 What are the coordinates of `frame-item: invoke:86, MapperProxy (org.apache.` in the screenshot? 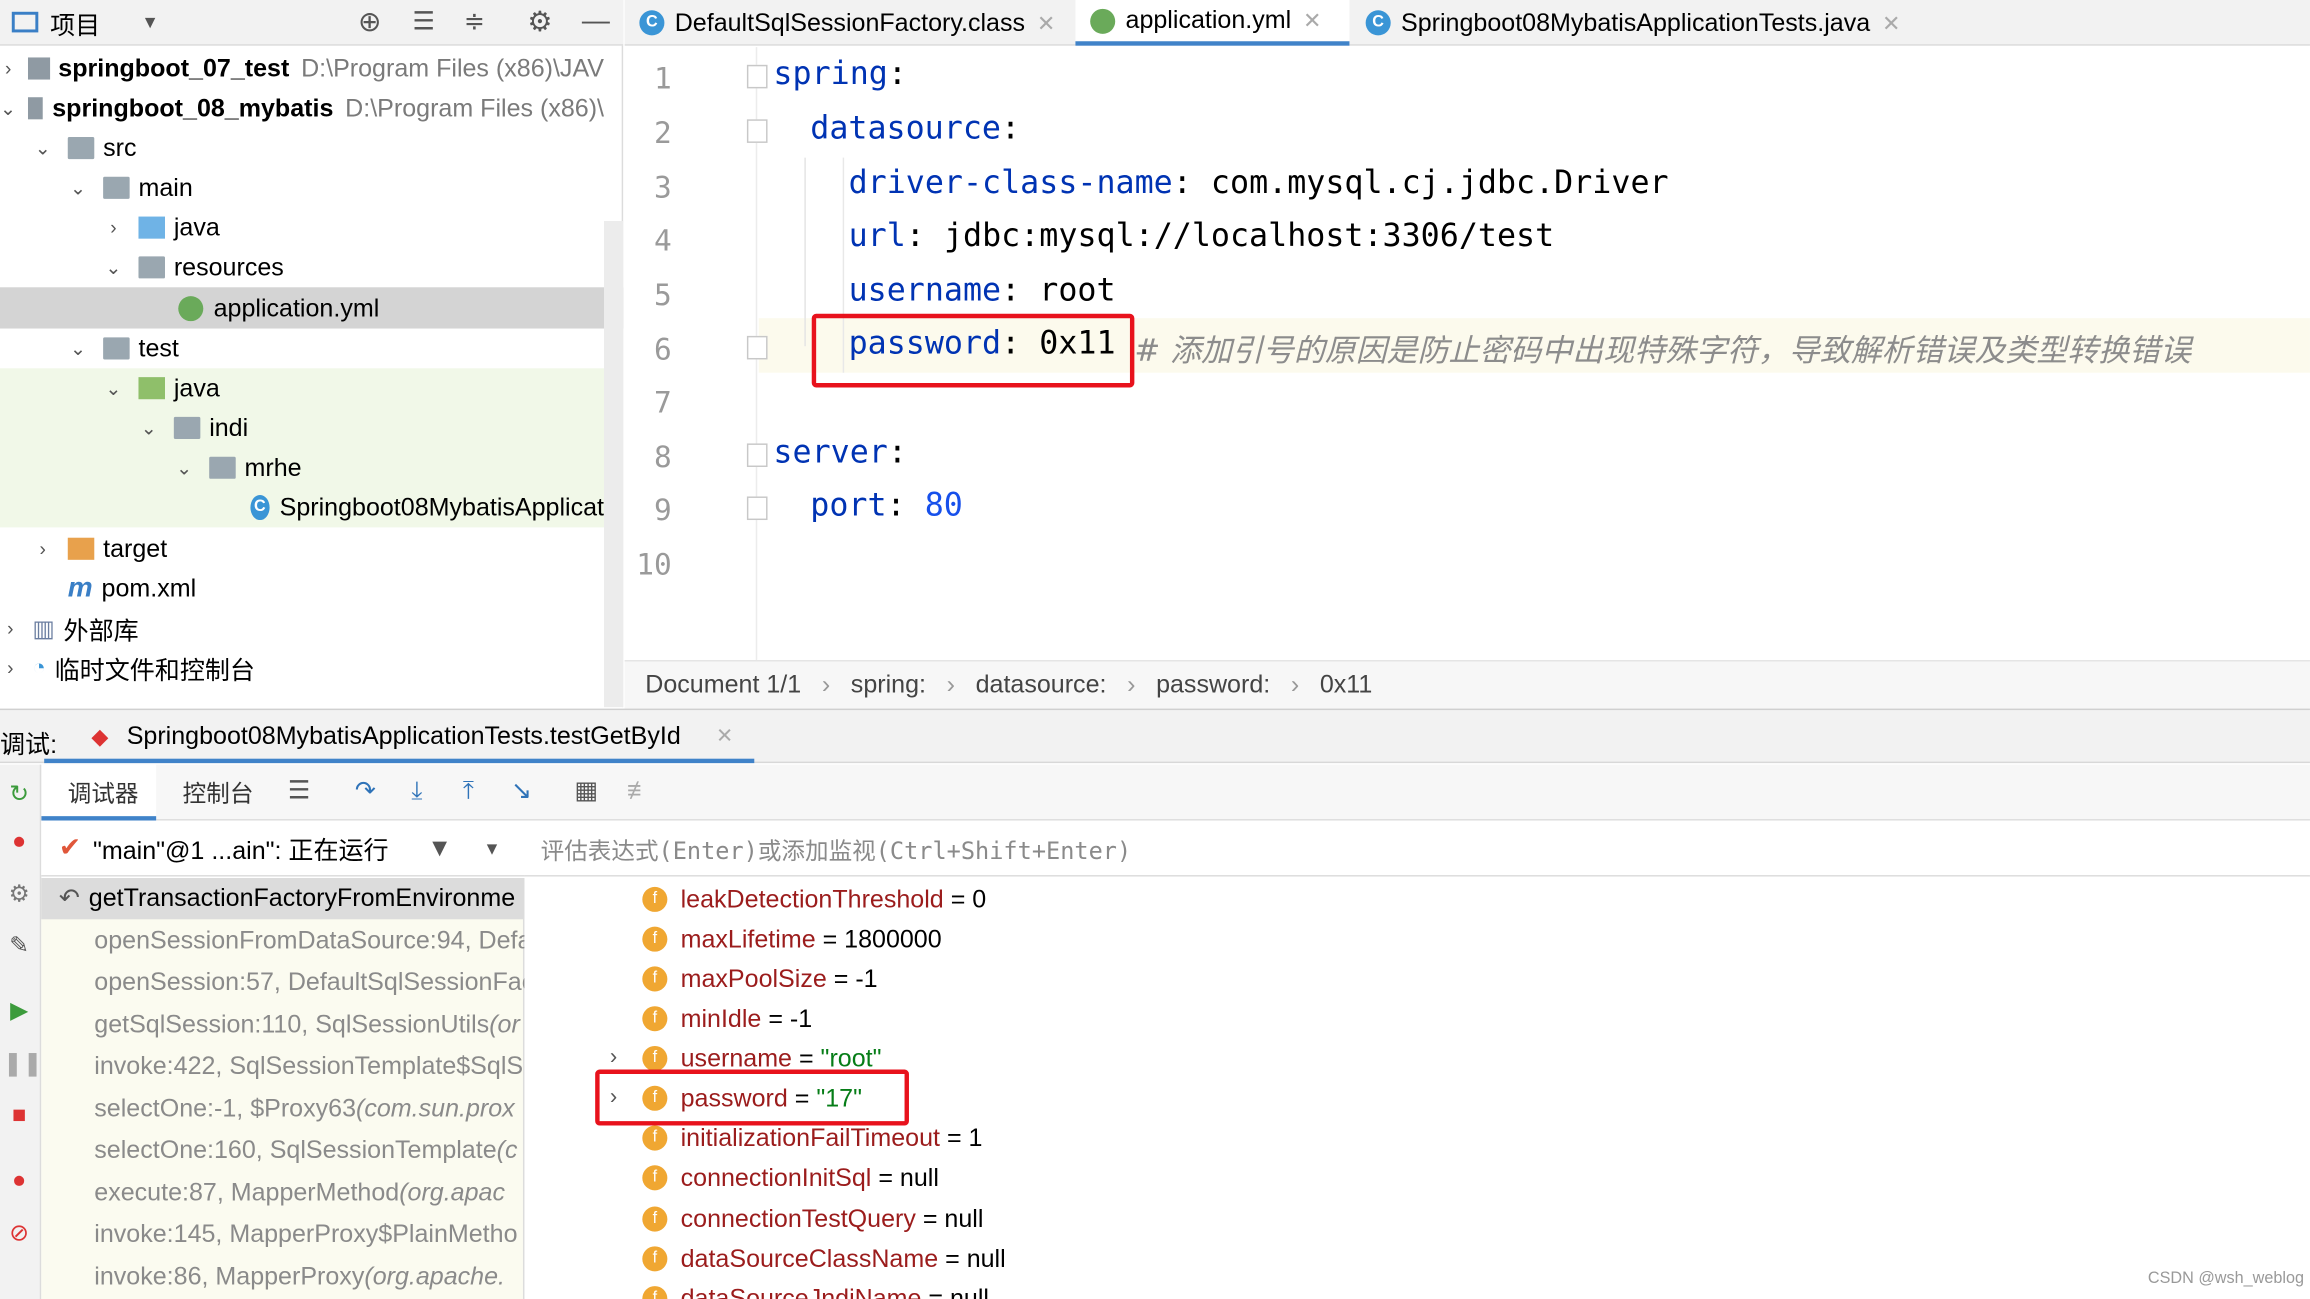 It's located at (282, 1277).